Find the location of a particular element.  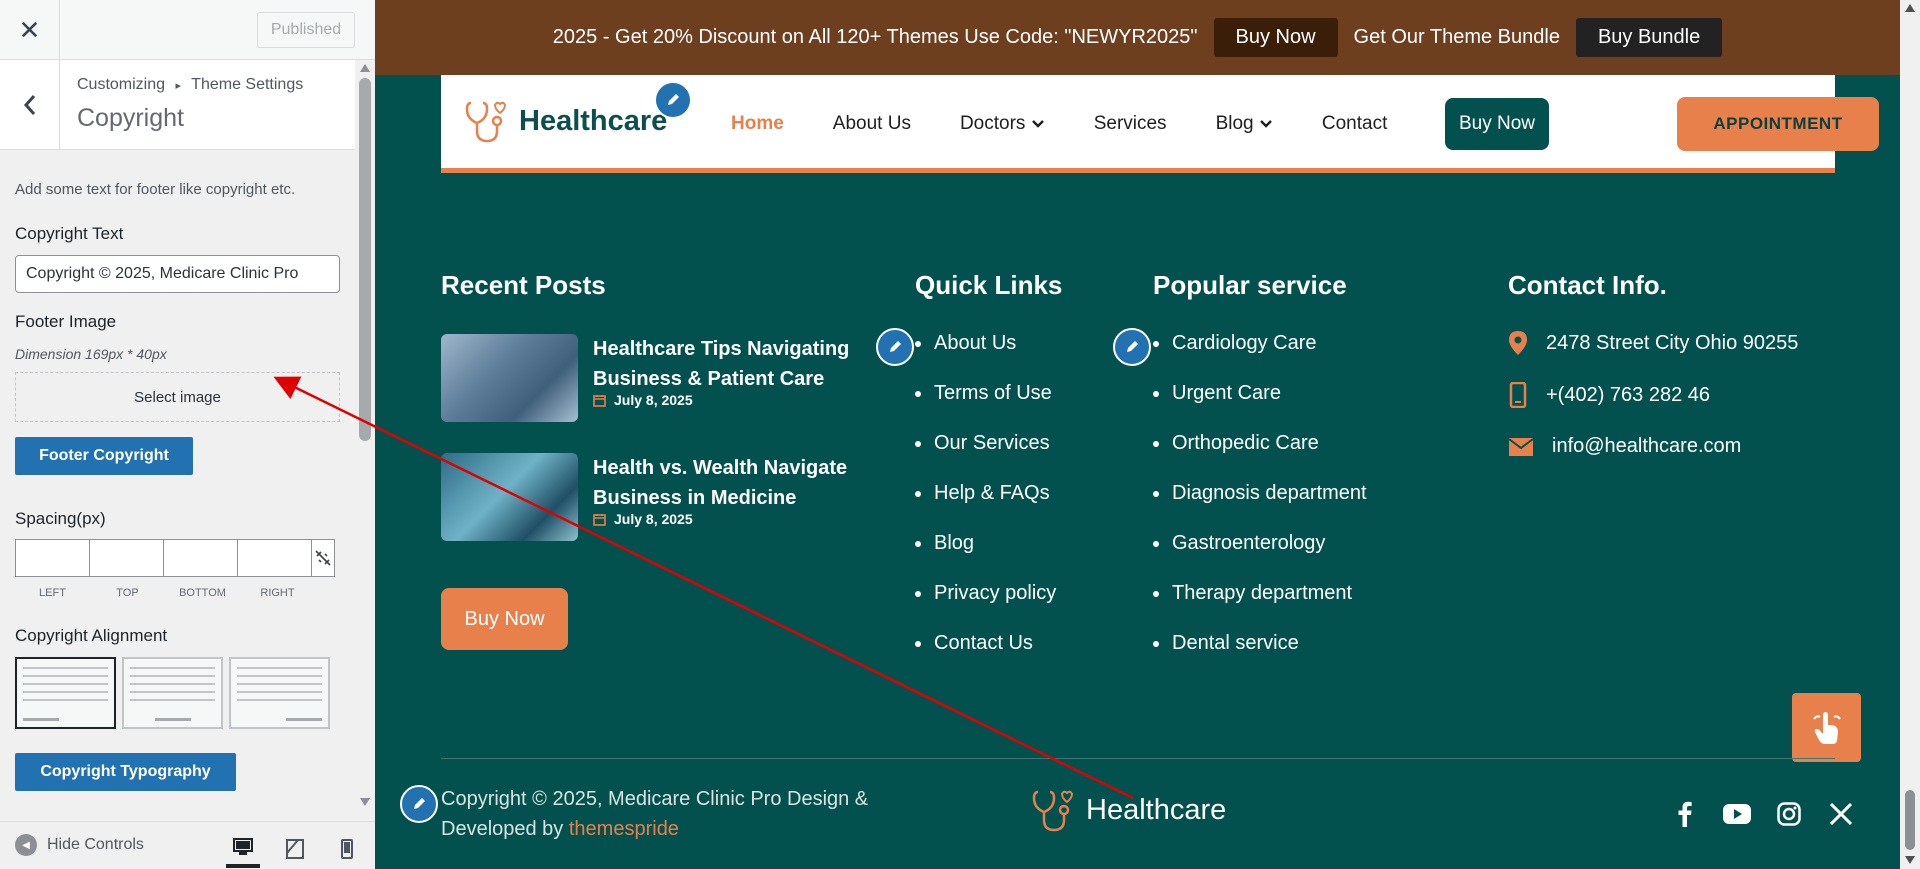

chevron-down-icon is located at coordinates (1266, 124).